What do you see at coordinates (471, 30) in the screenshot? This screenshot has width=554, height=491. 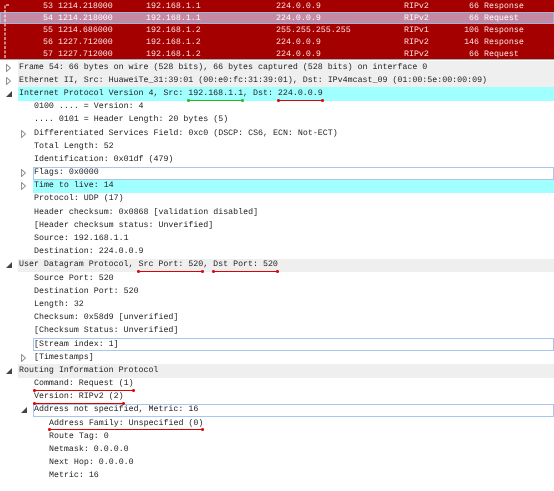 I see `packet-length: 106` at bounding box center [471, 30].